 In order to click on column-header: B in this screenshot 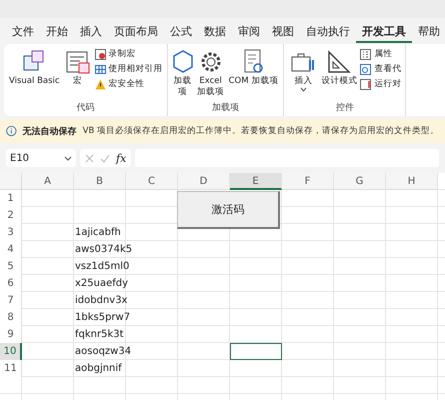, I will do `click(100, 181)`.